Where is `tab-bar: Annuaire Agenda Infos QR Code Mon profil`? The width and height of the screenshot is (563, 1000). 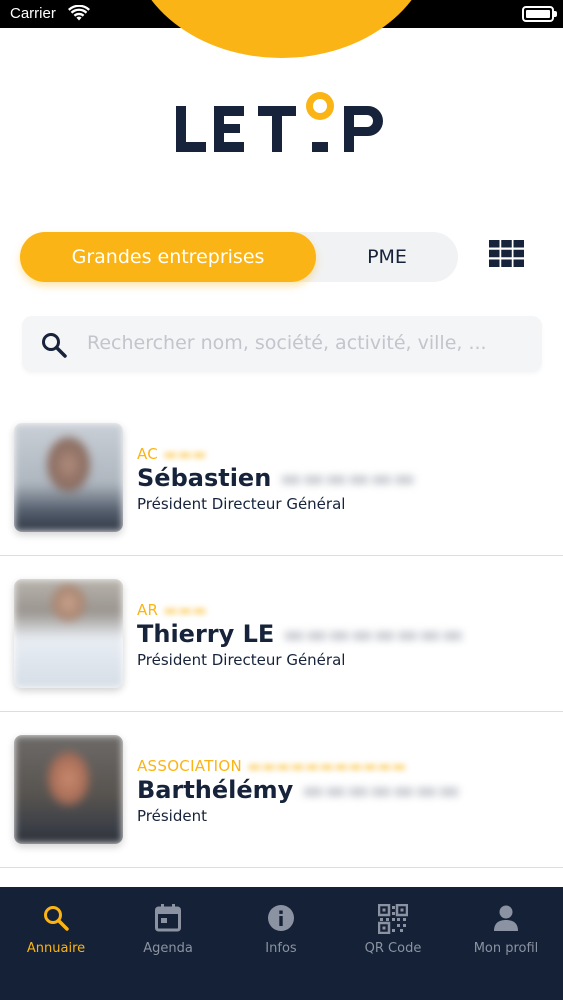 tab-bar: Annuaire Agenda Infos QR Code Mon profil is located at coordinates (281, 943).